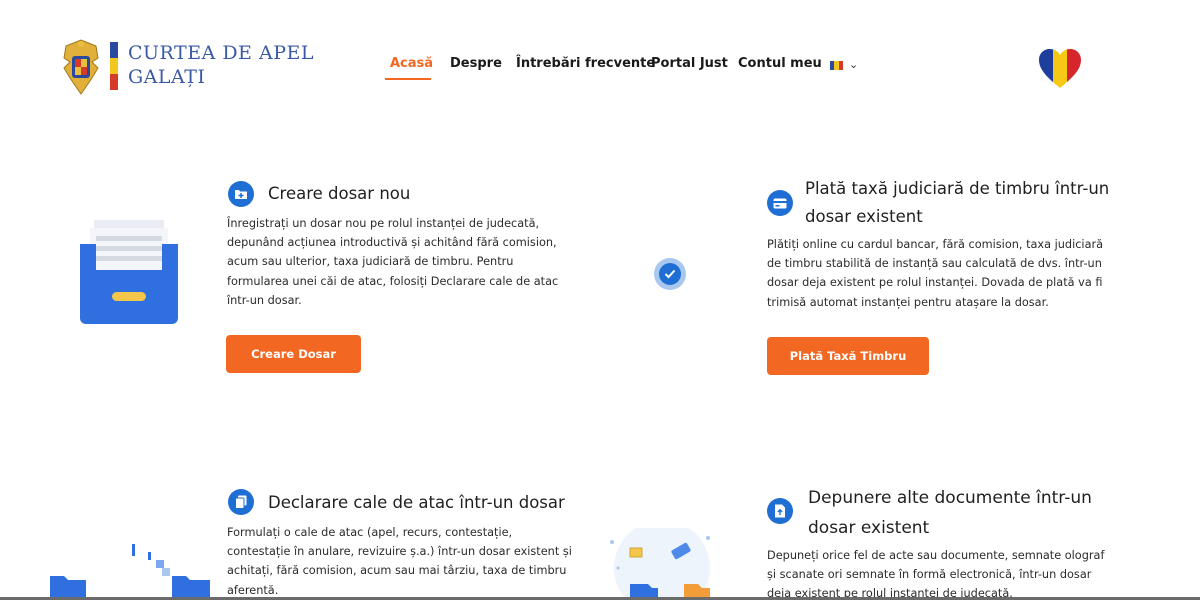  What do you see at coordinates (408, 79) in the screenshot?
I see `nav-active-underline` at bounding box center [408, 79].